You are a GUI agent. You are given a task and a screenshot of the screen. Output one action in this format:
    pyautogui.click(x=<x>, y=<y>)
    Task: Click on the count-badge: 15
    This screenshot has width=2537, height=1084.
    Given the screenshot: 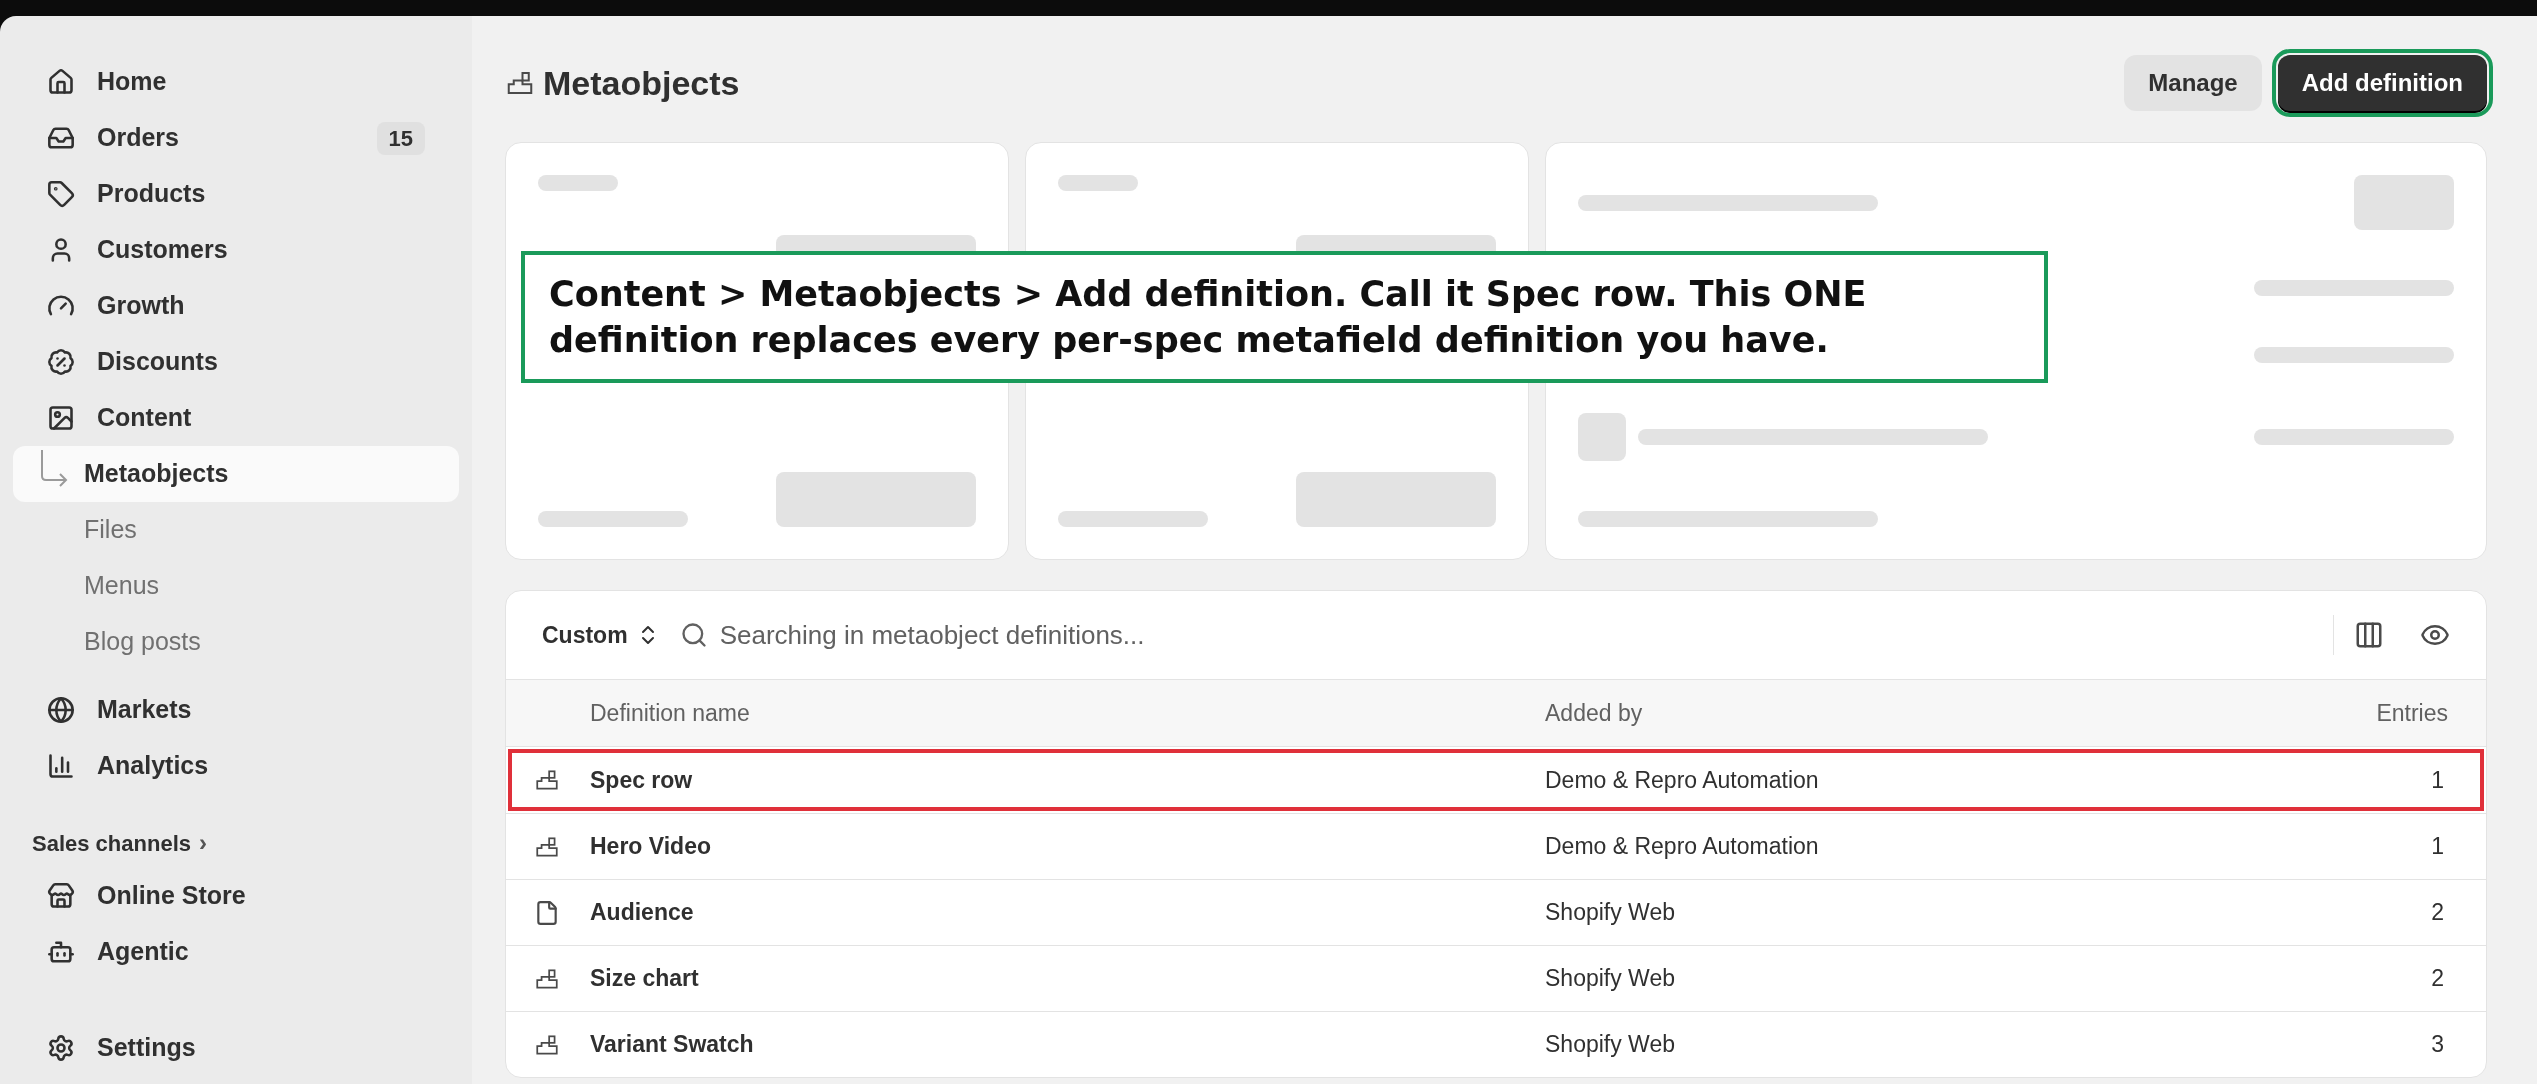 What is the action you would take?
    pyautogui.click(x=400, y=138)
    